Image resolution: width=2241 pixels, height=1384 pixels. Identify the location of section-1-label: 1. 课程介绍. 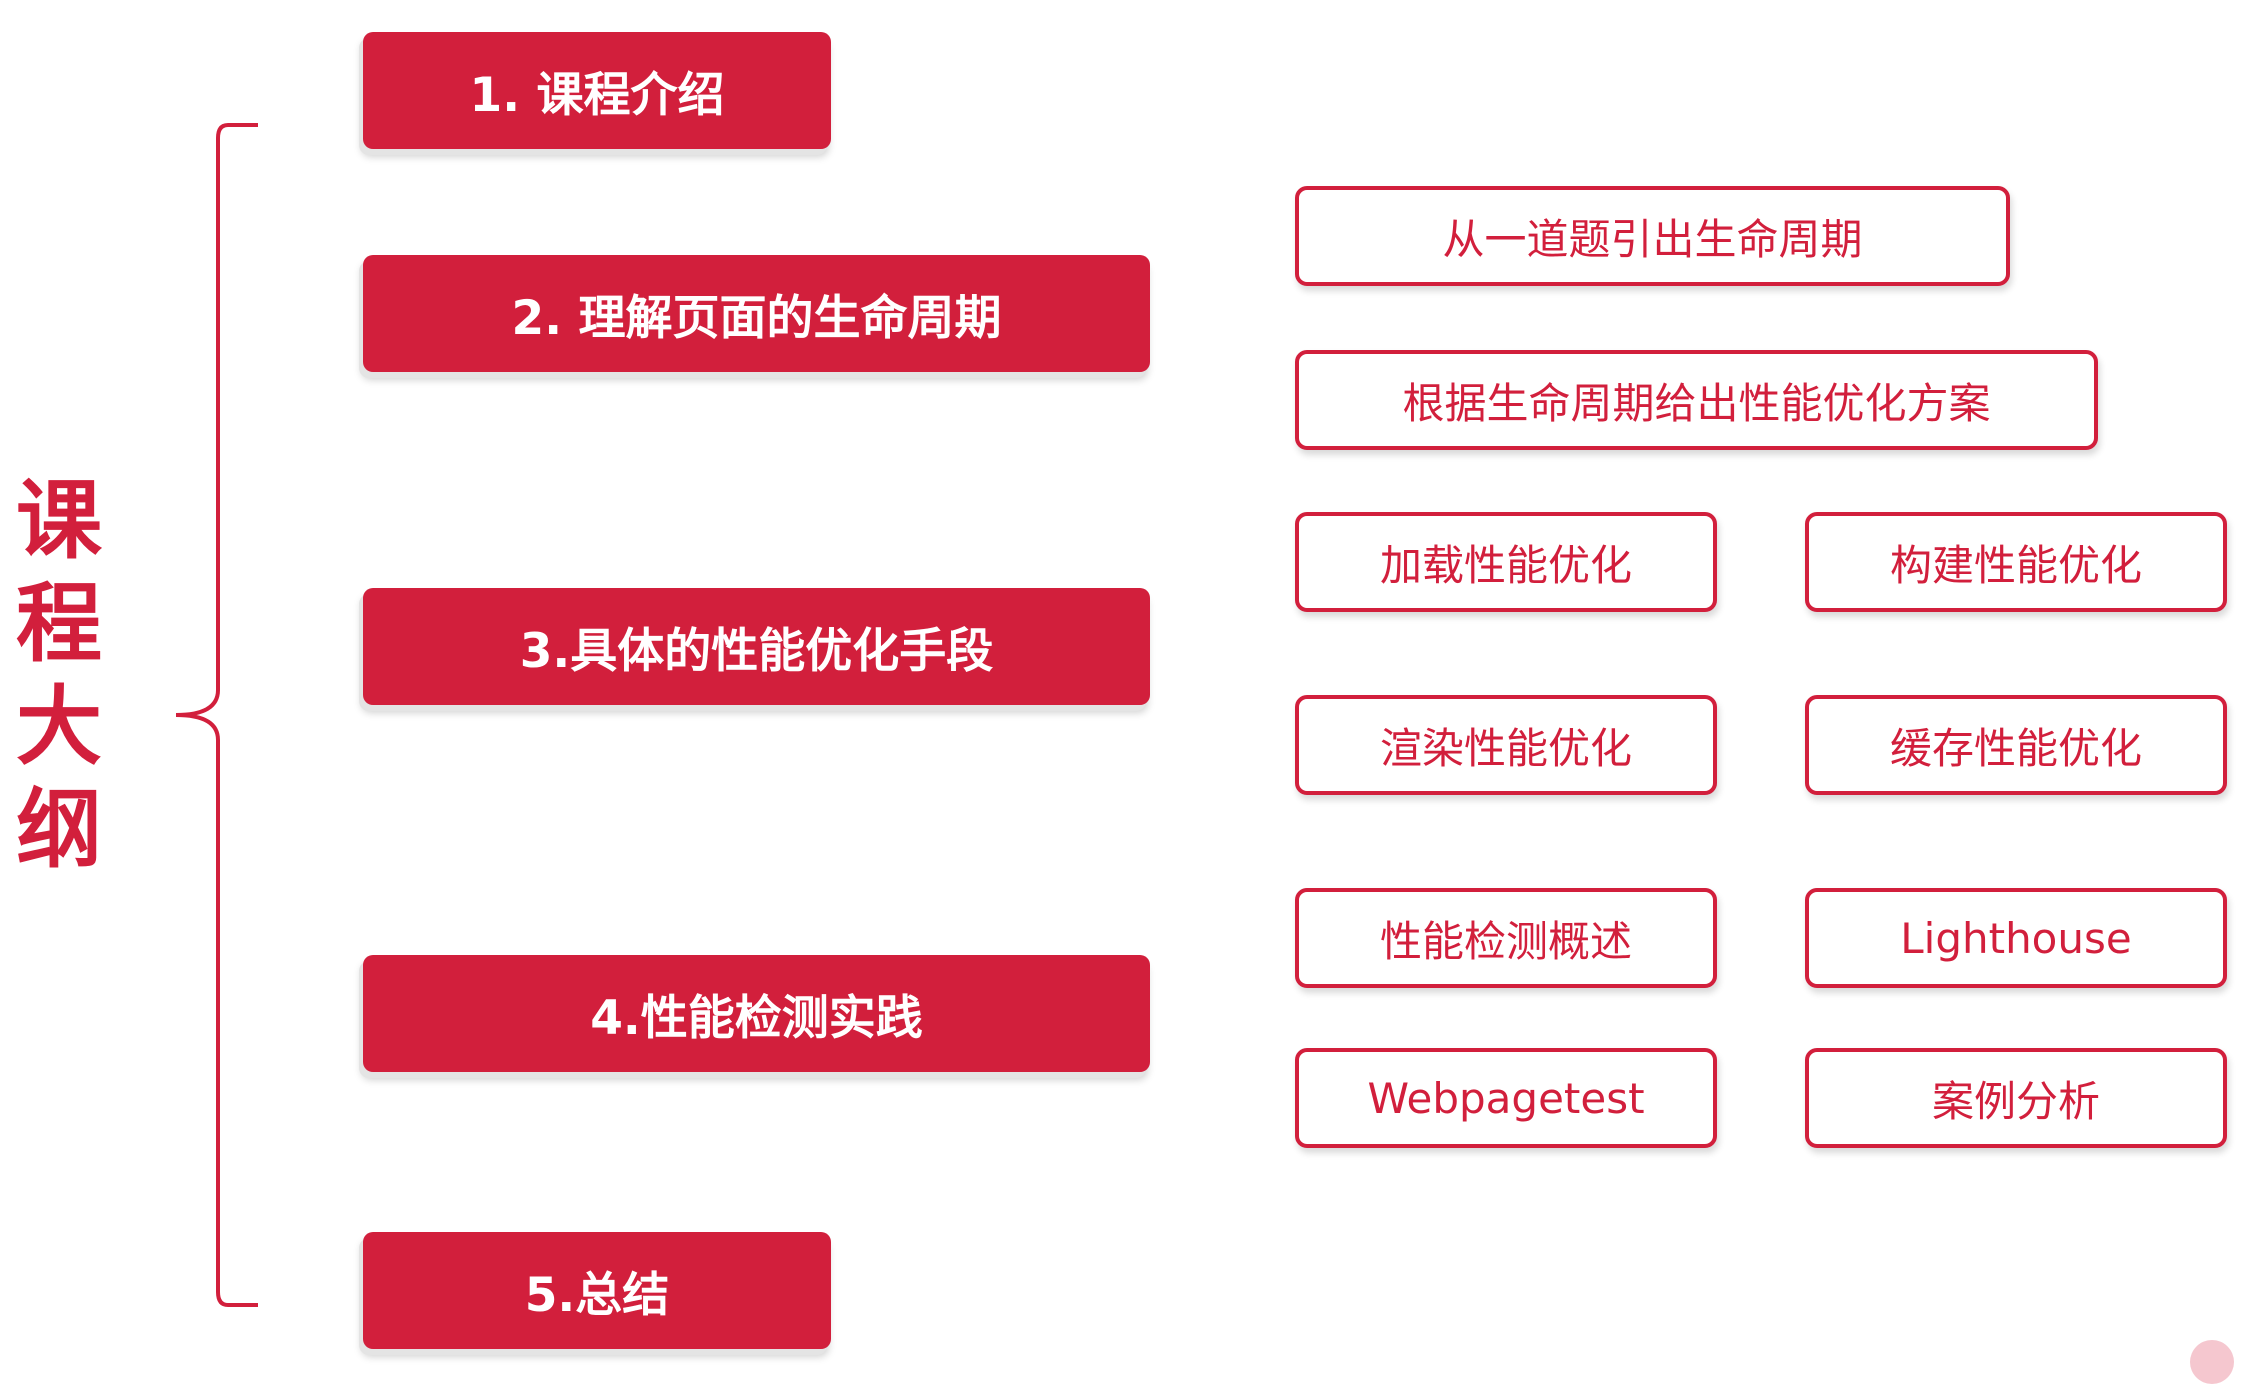
(597, 95).